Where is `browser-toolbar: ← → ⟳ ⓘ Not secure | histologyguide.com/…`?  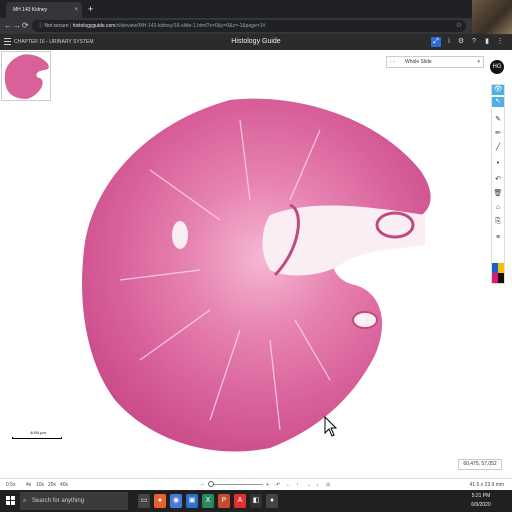 browser-toolbar: ← → ⟳ ⓘ Not secure | histologyguide.com/… is located at coordinates (236, 26).